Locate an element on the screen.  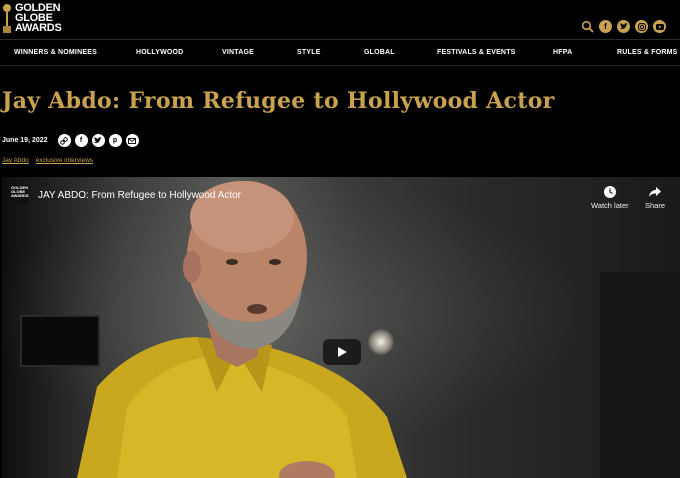
search-icon is located at coordinates (587, 26).